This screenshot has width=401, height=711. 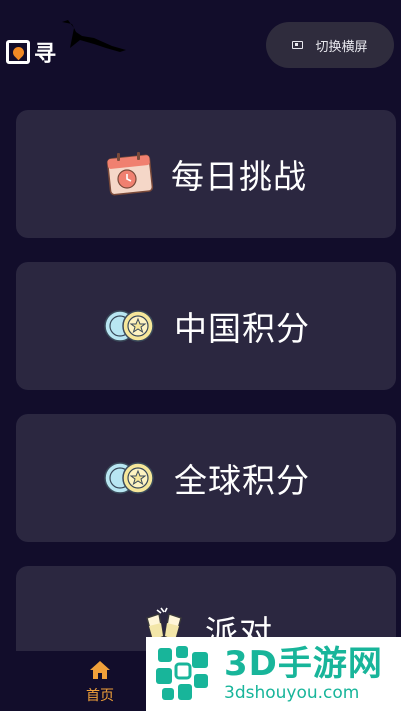 What do you see at coordinates (242, 480) in the screenshot?
I see `global-score-label: 全球积分` at bounding box center [242, 480].